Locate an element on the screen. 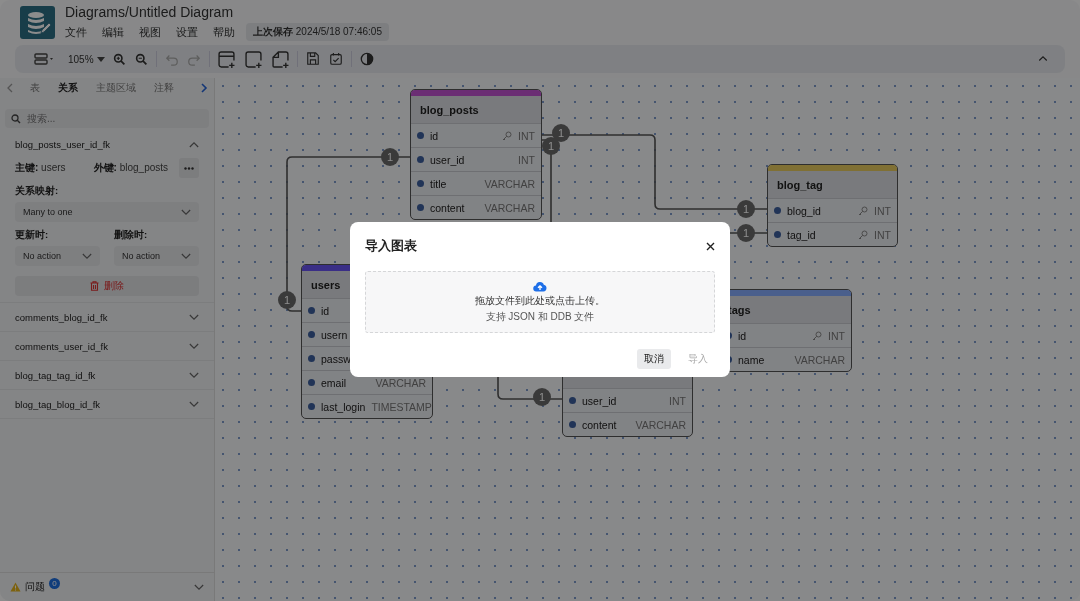 This screenshot has width=1080, height=601. field-label: 删除时: is located at coordinates (131, 235).